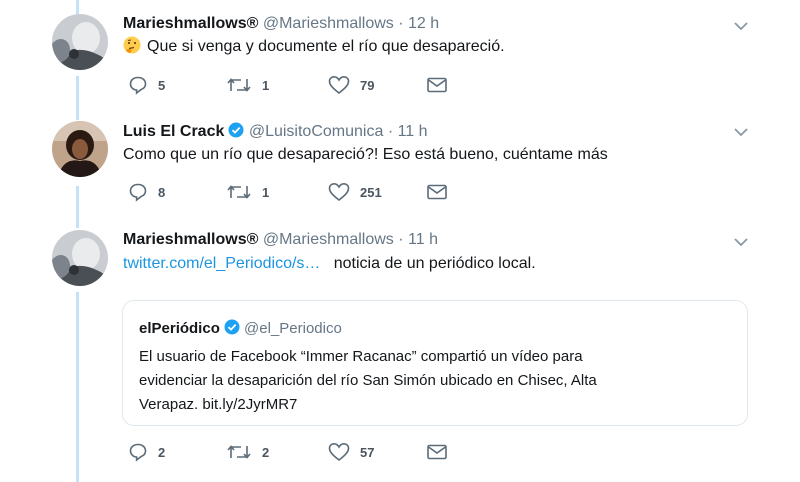 The width and height of the screenshot is (800, 482). Describe the element at coordinates (179, 328) in the screenshot. I see `quoted-display-name: elPeriódico` at that location.